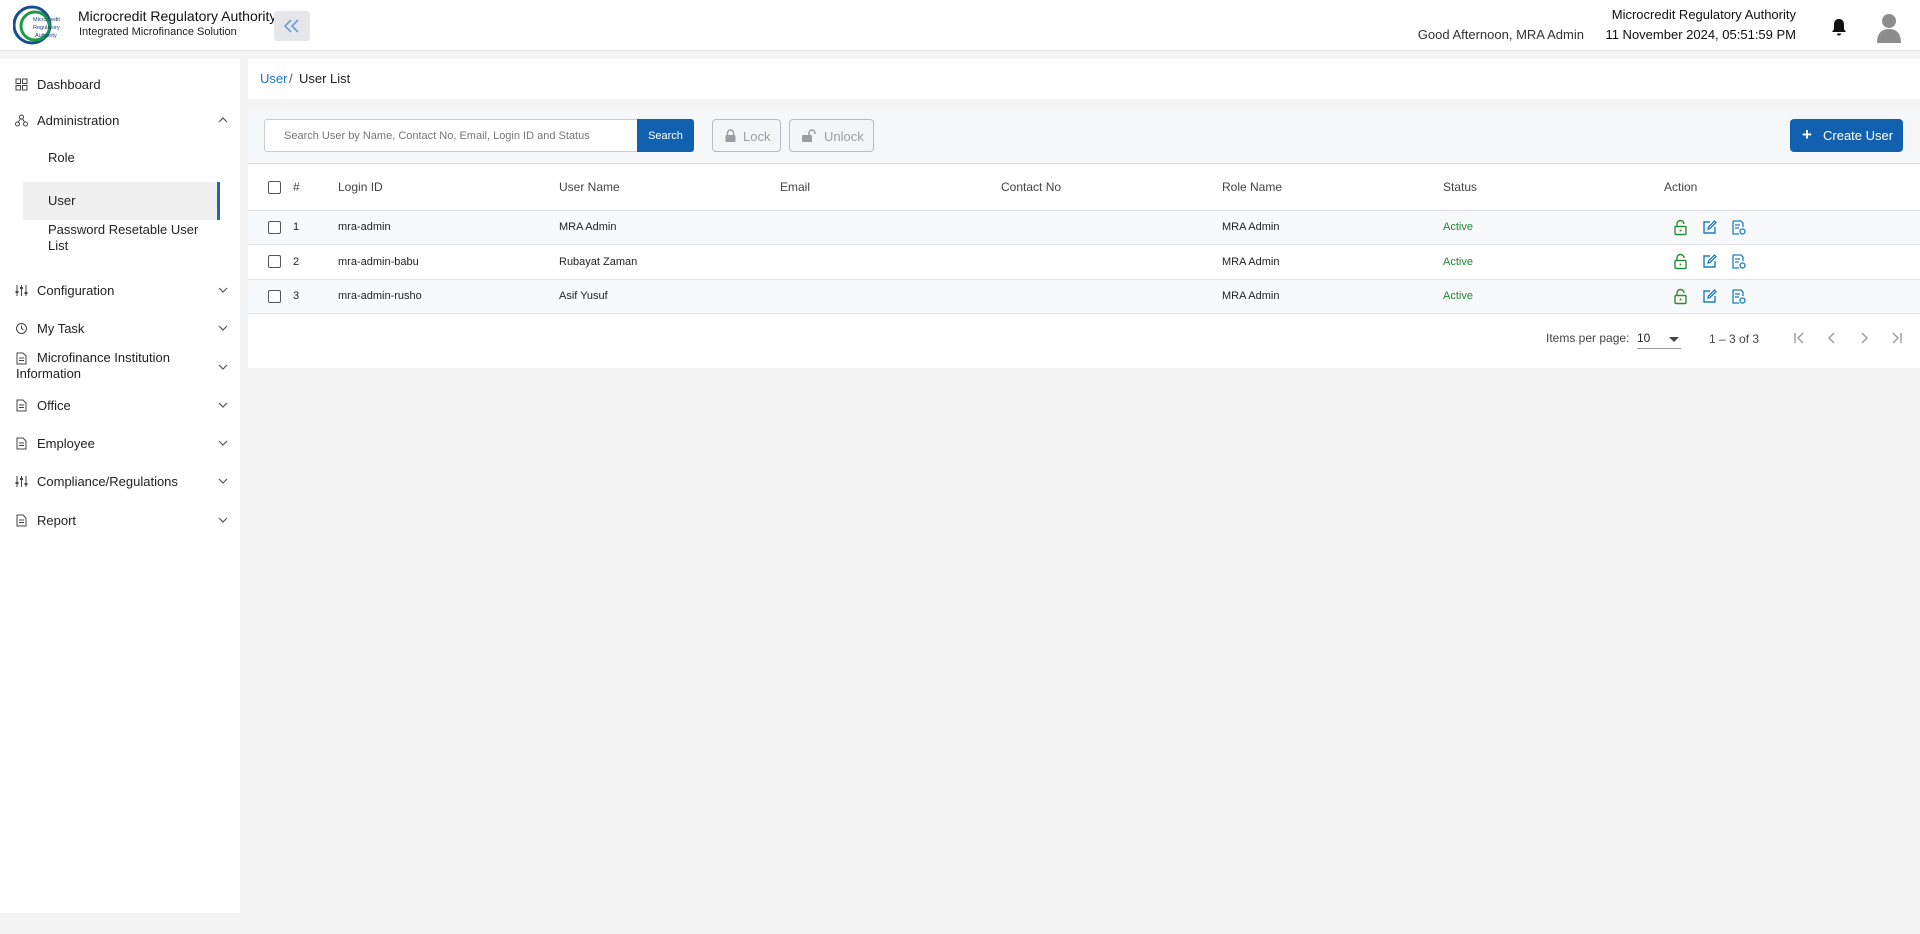  I want to click on previous-page-button, so click(1832, 338).